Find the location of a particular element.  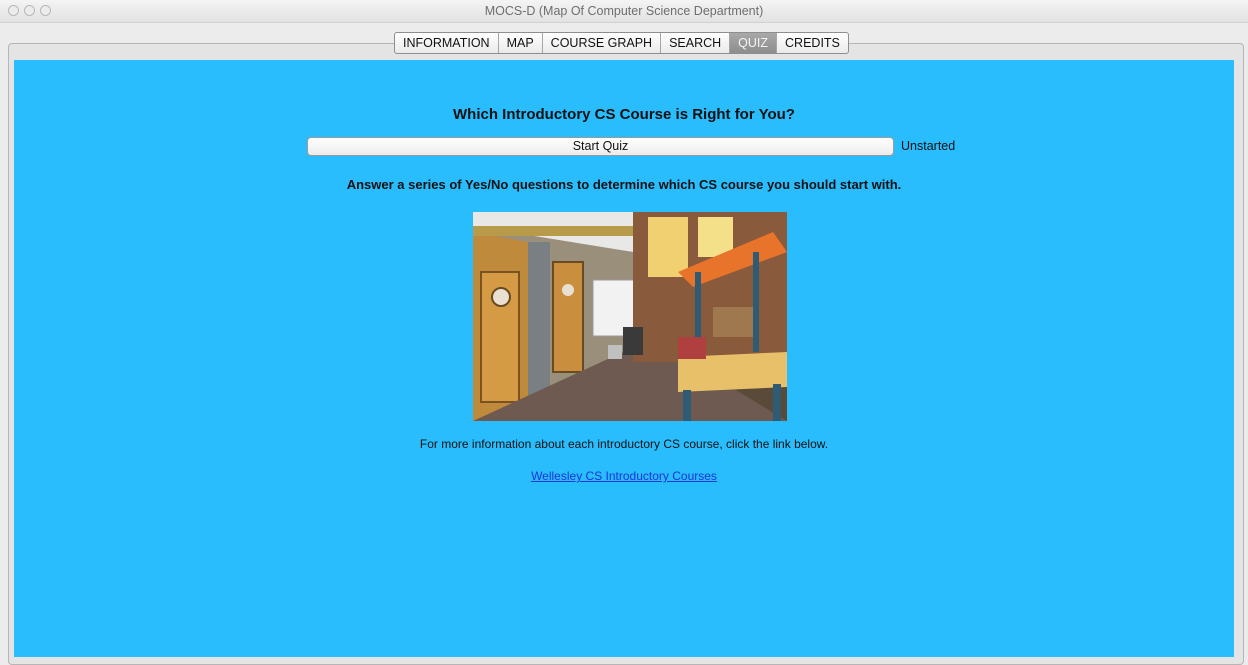

intro-courses-link: Wellesley CS Introductory Courses is located at coordinates (624, 476).